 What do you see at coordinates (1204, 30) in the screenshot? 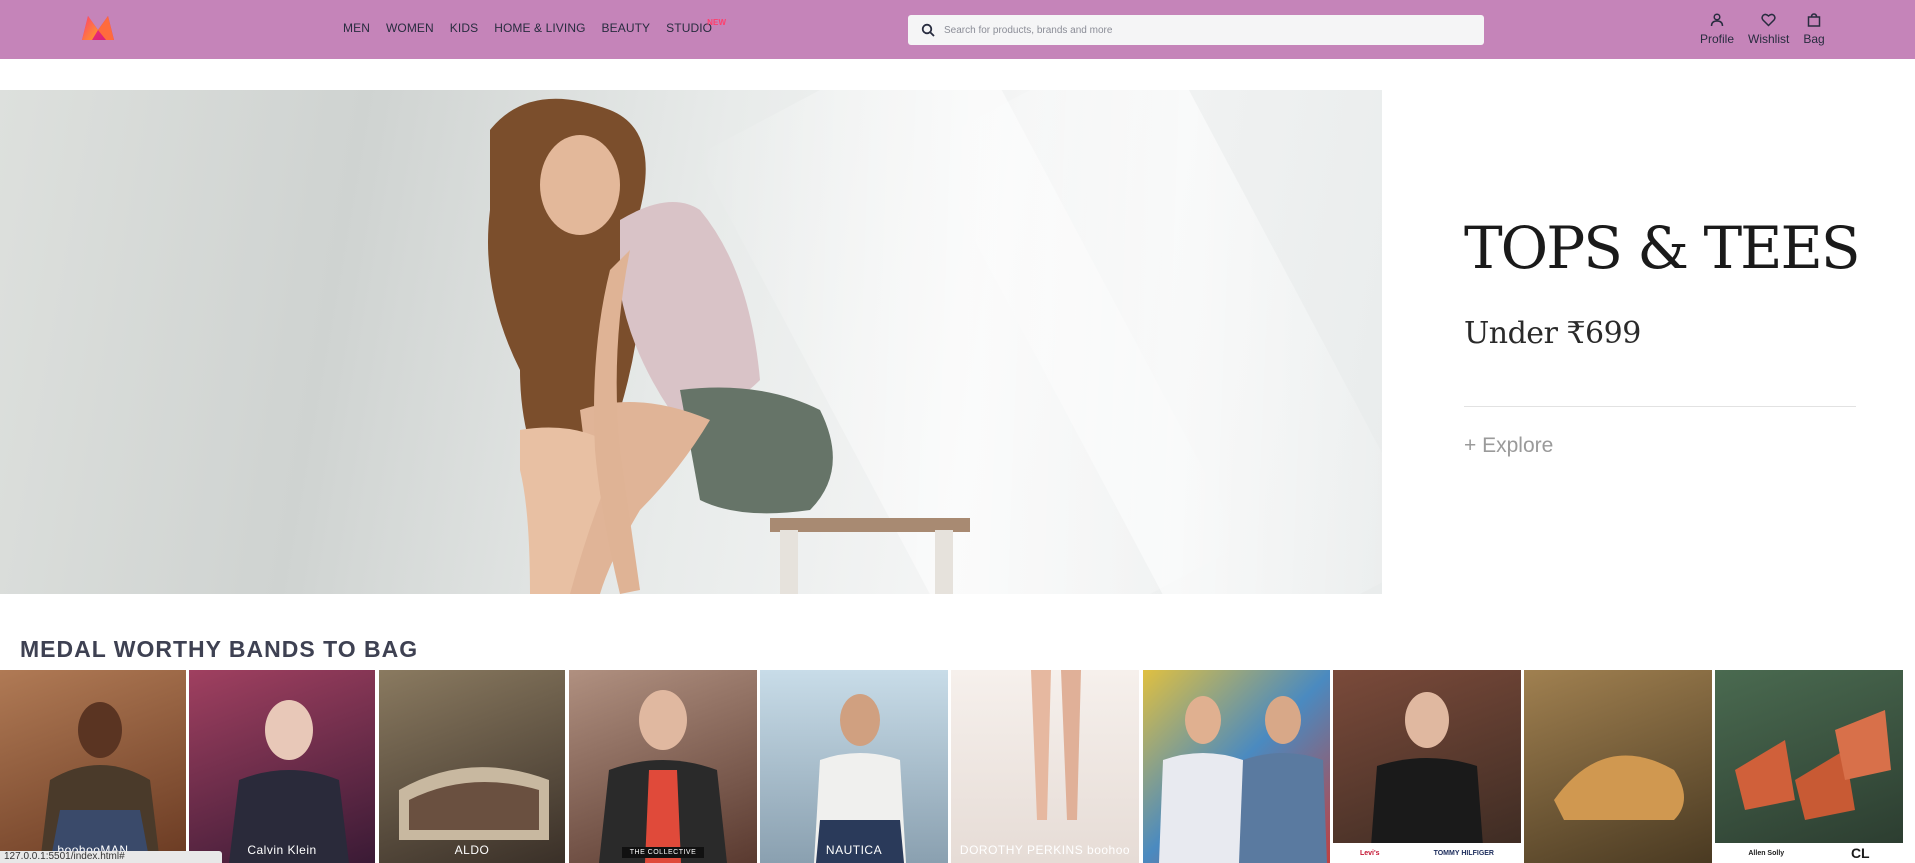
I see `search-input` at bounding box center [1204, 30].